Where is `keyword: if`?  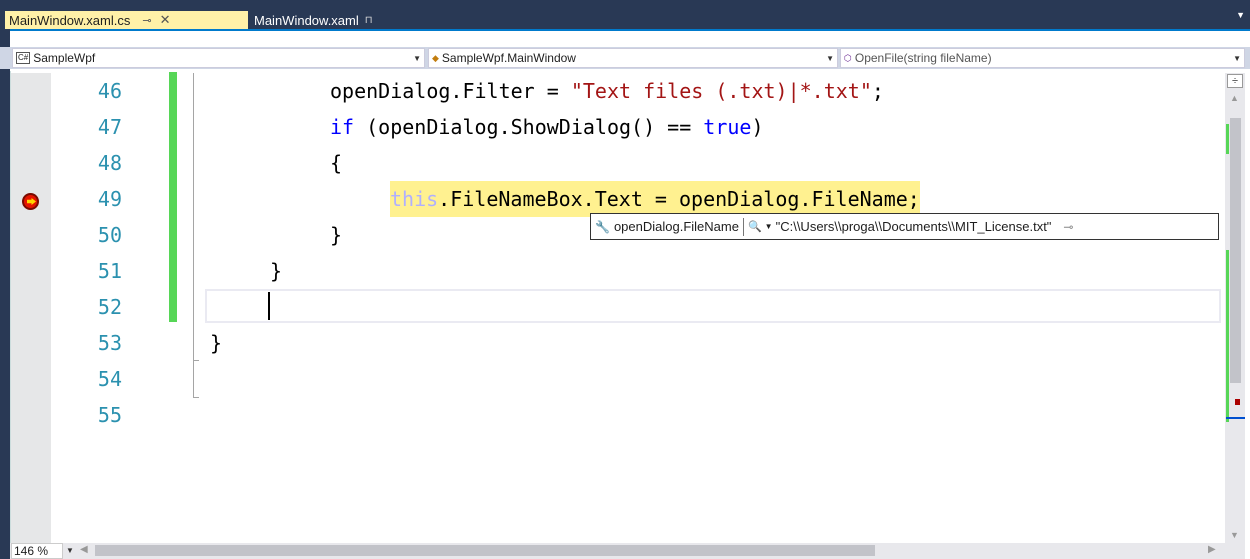 keyword: if is located at coordinates (342, 127).